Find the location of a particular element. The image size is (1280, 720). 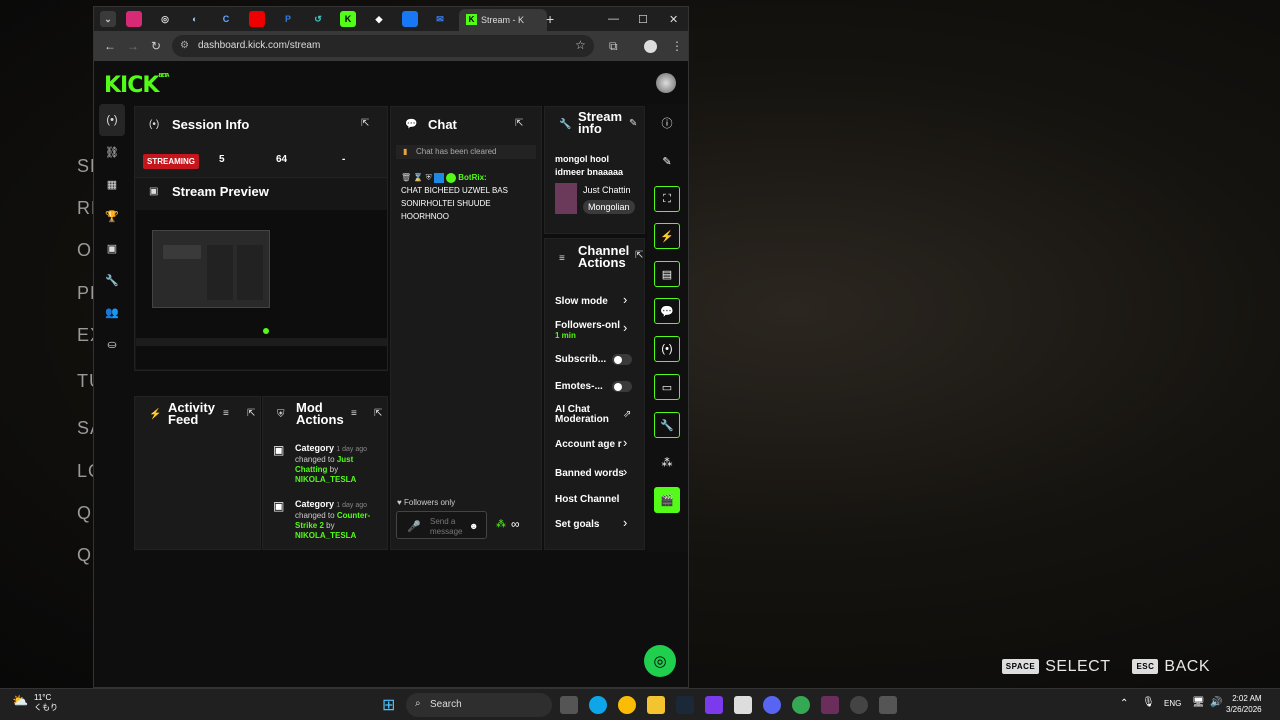

nodes-icon: ⁂ is located at coordinates (667, 462).